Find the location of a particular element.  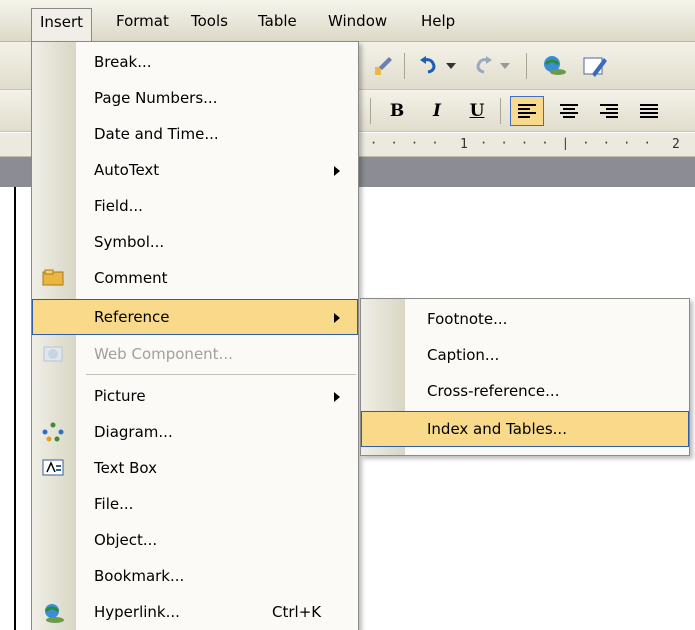

text-box-icon is located at coordinates (53, 468).